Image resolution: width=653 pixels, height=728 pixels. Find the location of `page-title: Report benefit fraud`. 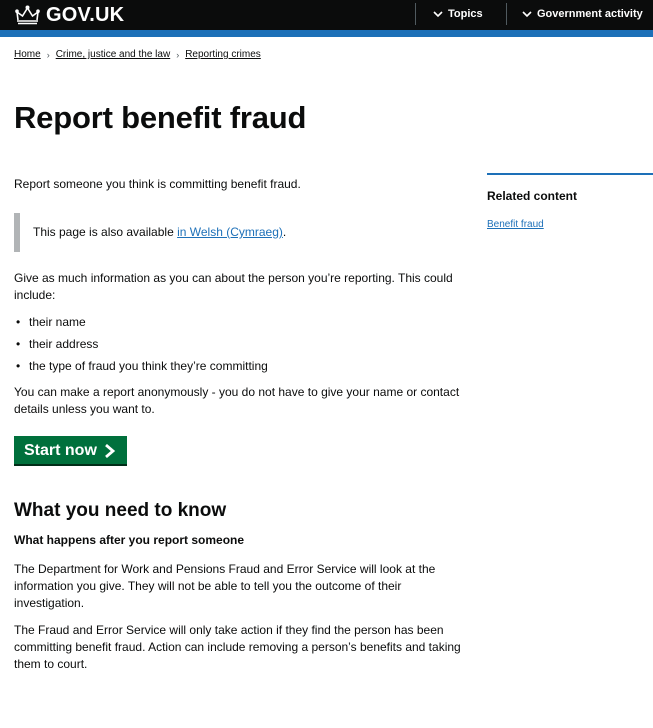

page-title: Report benefit fraud is located at coordinates (160, 117).